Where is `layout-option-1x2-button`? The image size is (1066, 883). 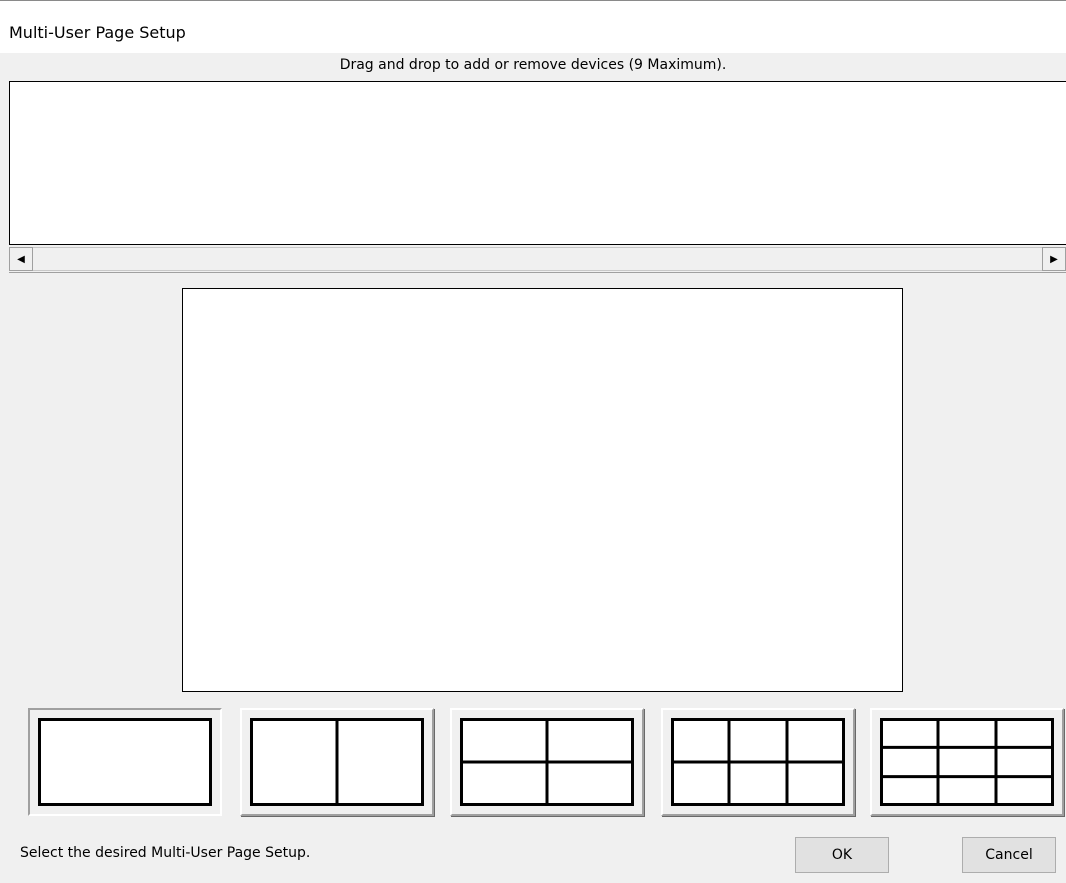 layout-option-1x2-button is located at coordinates (337, 762).